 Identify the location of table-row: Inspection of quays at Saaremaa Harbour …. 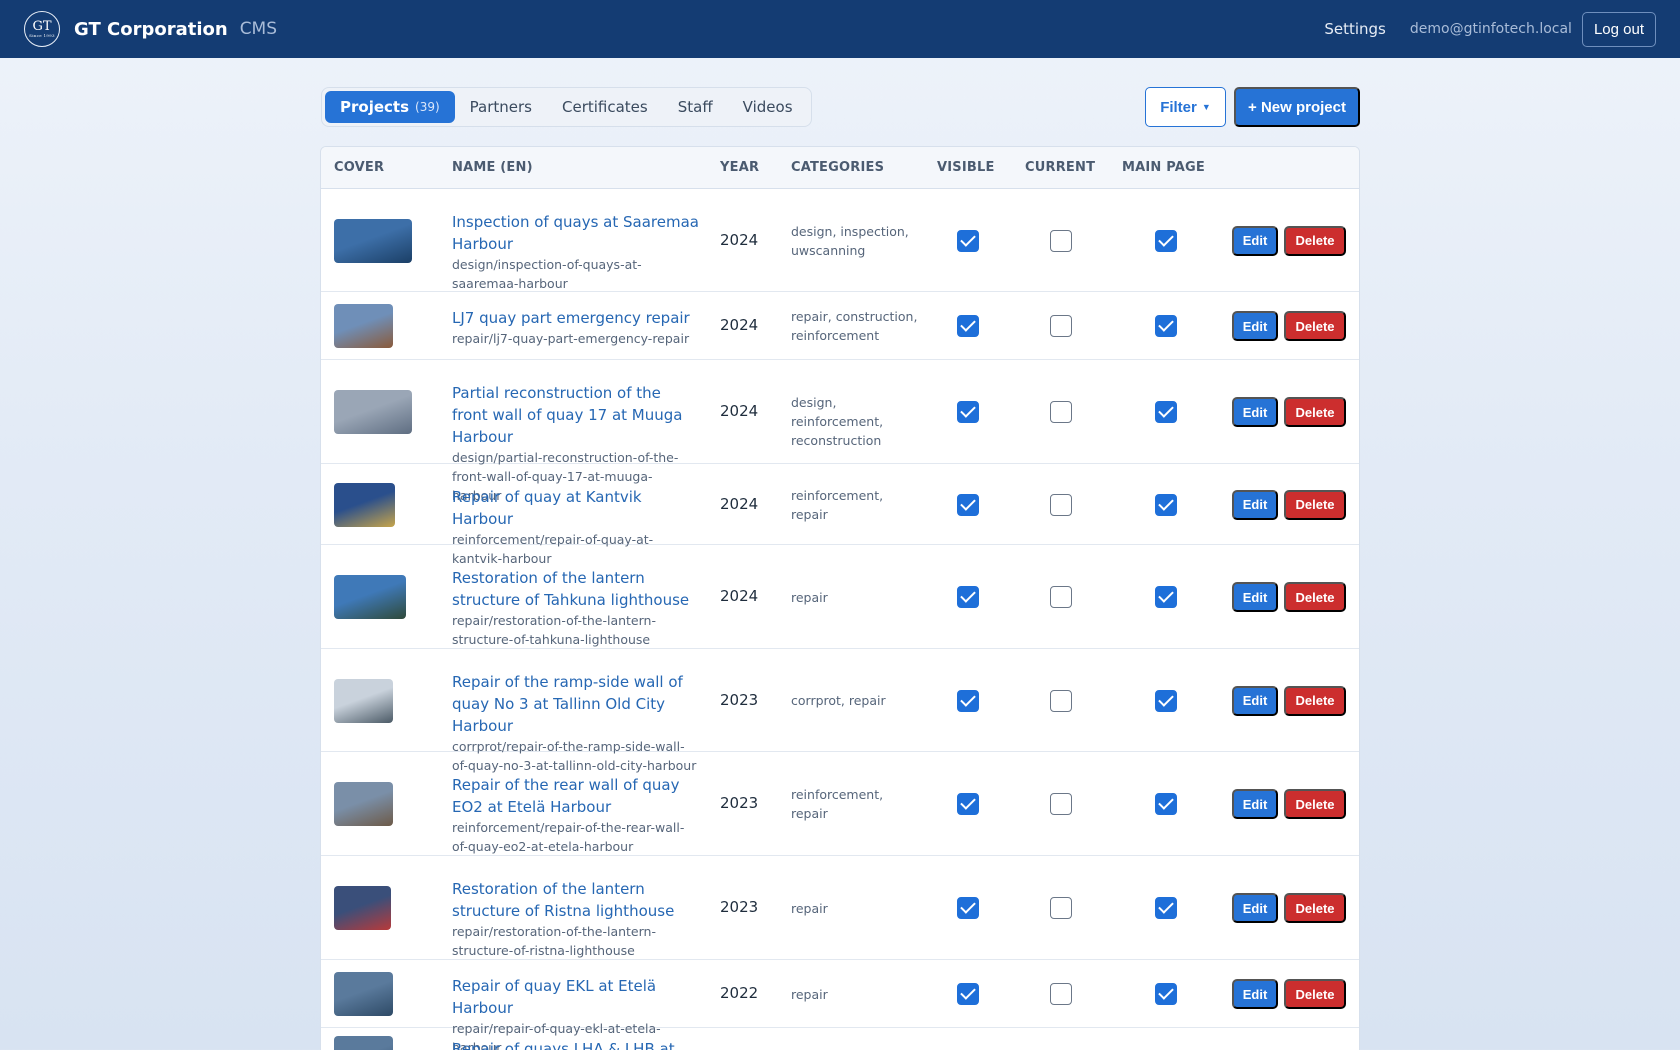
(840, 240).